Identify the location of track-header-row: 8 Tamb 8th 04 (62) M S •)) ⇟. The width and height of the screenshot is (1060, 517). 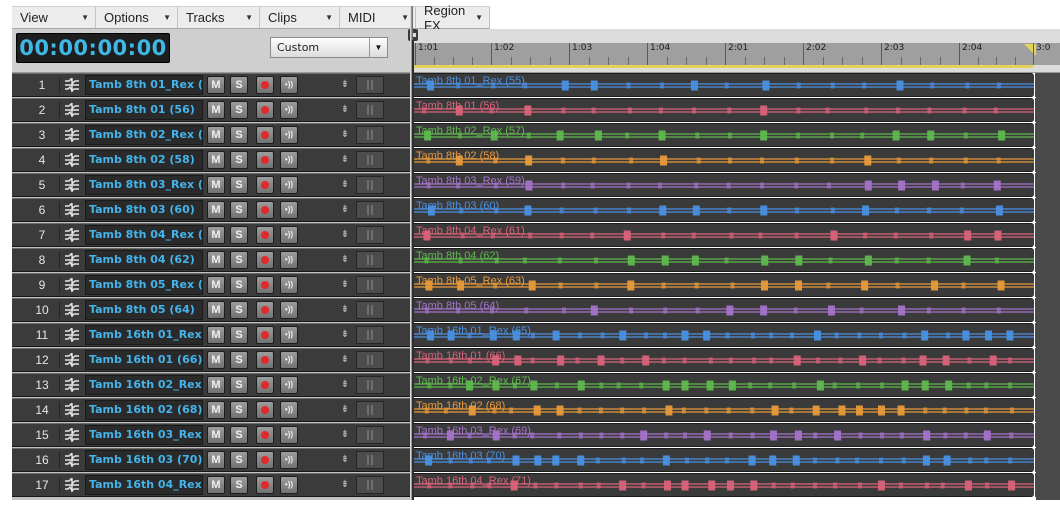
(211, 260).